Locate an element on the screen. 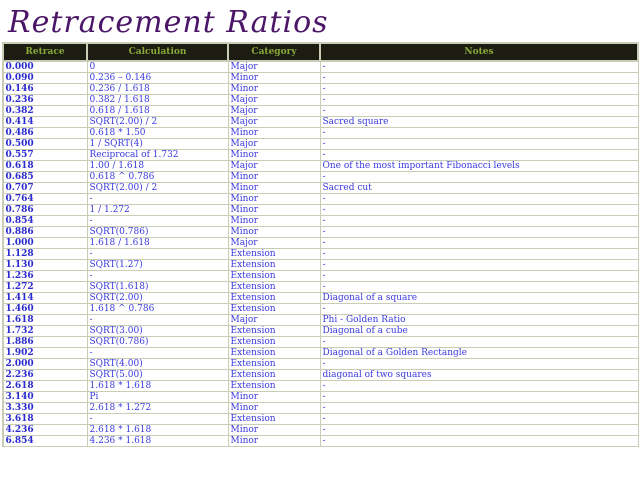 The width and height of the screenshot is (640, 480). calculation-cell: 0.236 / 1.618 is located at coordinates (157, 89).